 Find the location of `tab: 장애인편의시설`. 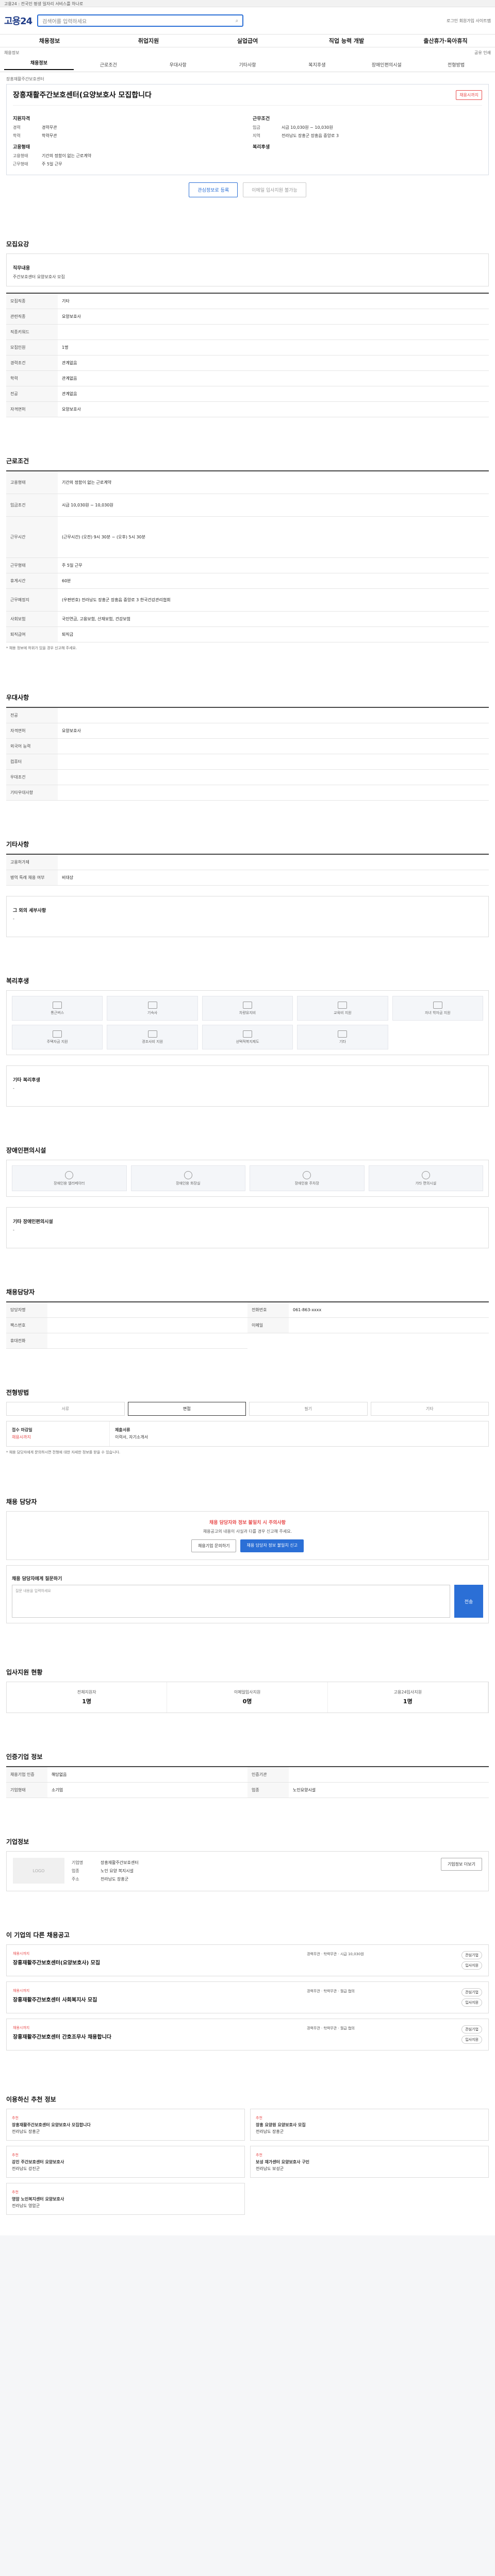

tab: 장애인편의시설 is located at coordinates (386, 64).